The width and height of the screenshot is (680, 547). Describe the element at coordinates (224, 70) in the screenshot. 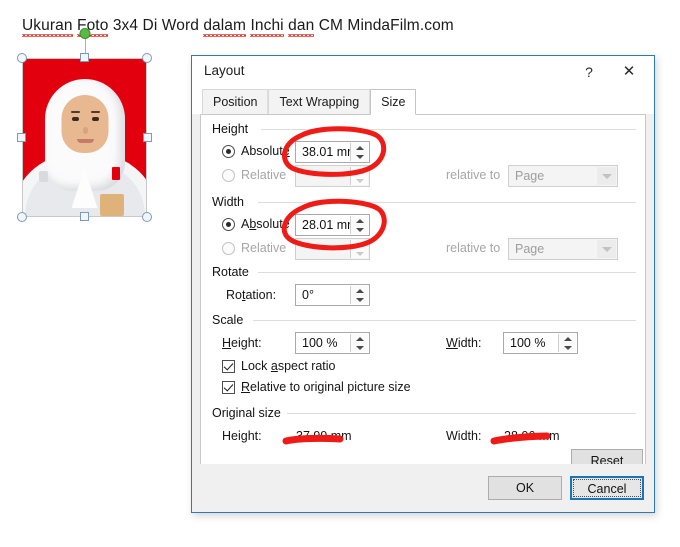

I see `dialog-title: Layout` at that location.